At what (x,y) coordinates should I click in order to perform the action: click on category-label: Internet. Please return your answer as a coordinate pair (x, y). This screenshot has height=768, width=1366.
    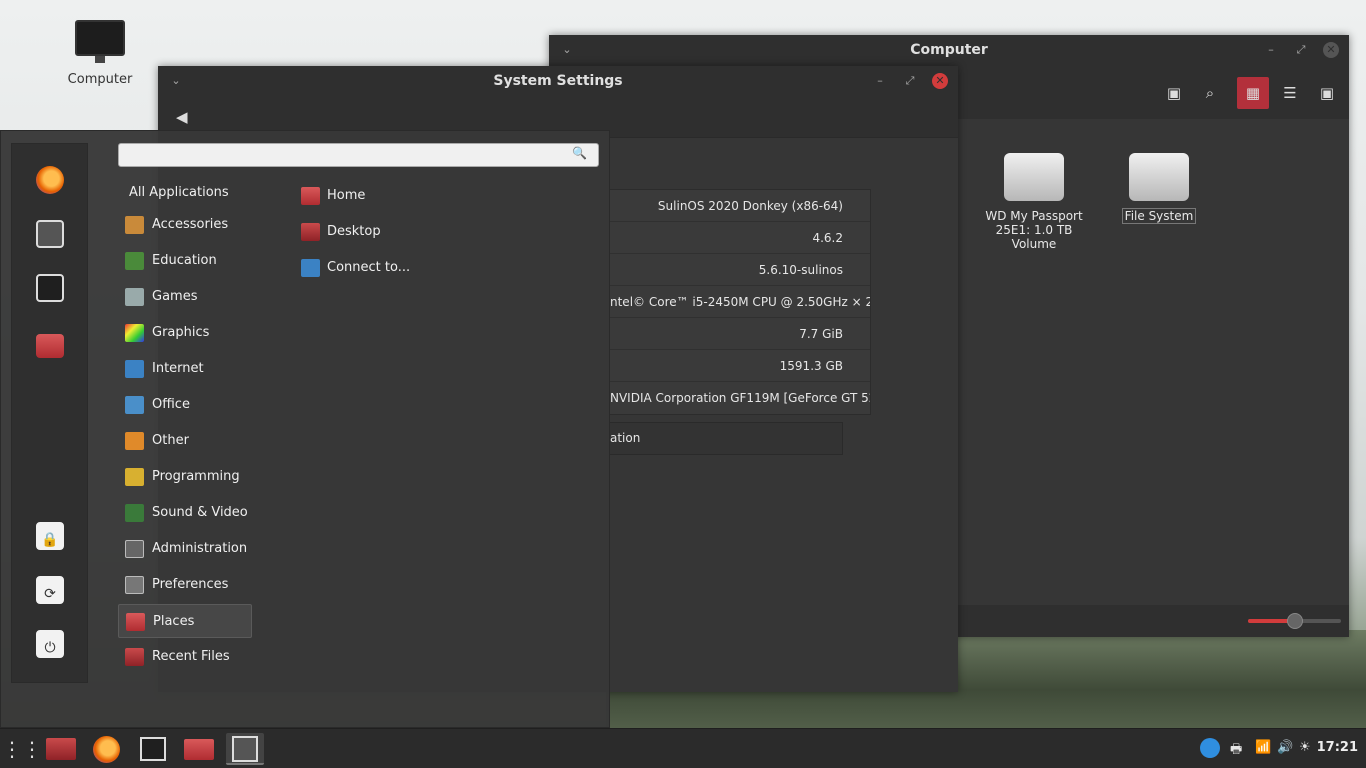
    Looking at the image, I should click on (178, 368).